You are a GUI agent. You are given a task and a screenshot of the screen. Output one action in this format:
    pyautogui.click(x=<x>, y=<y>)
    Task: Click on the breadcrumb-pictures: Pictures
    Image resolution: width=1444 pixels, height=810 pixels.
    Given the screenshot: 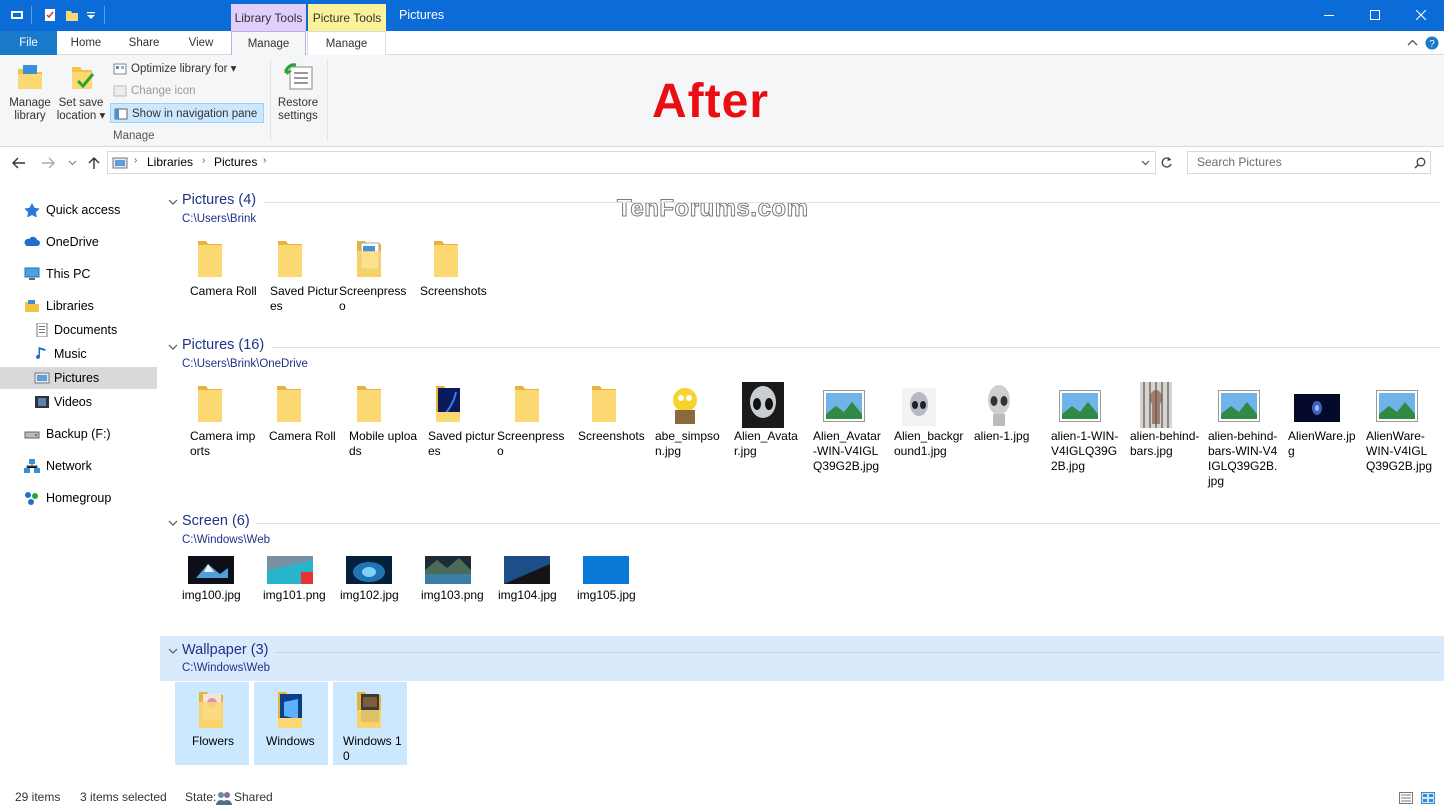 What is the action you would take?
    pyautogui.click(x=235, y=162)
    